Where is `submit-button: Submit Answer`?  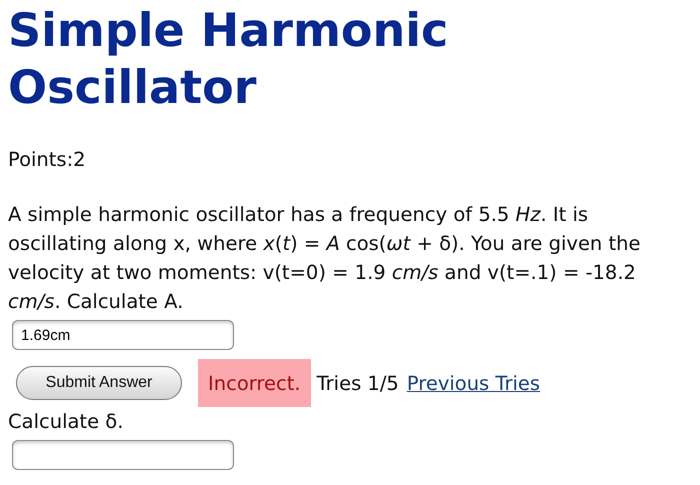 submit-button: Submit Answer is located at coordinates (99, 383).